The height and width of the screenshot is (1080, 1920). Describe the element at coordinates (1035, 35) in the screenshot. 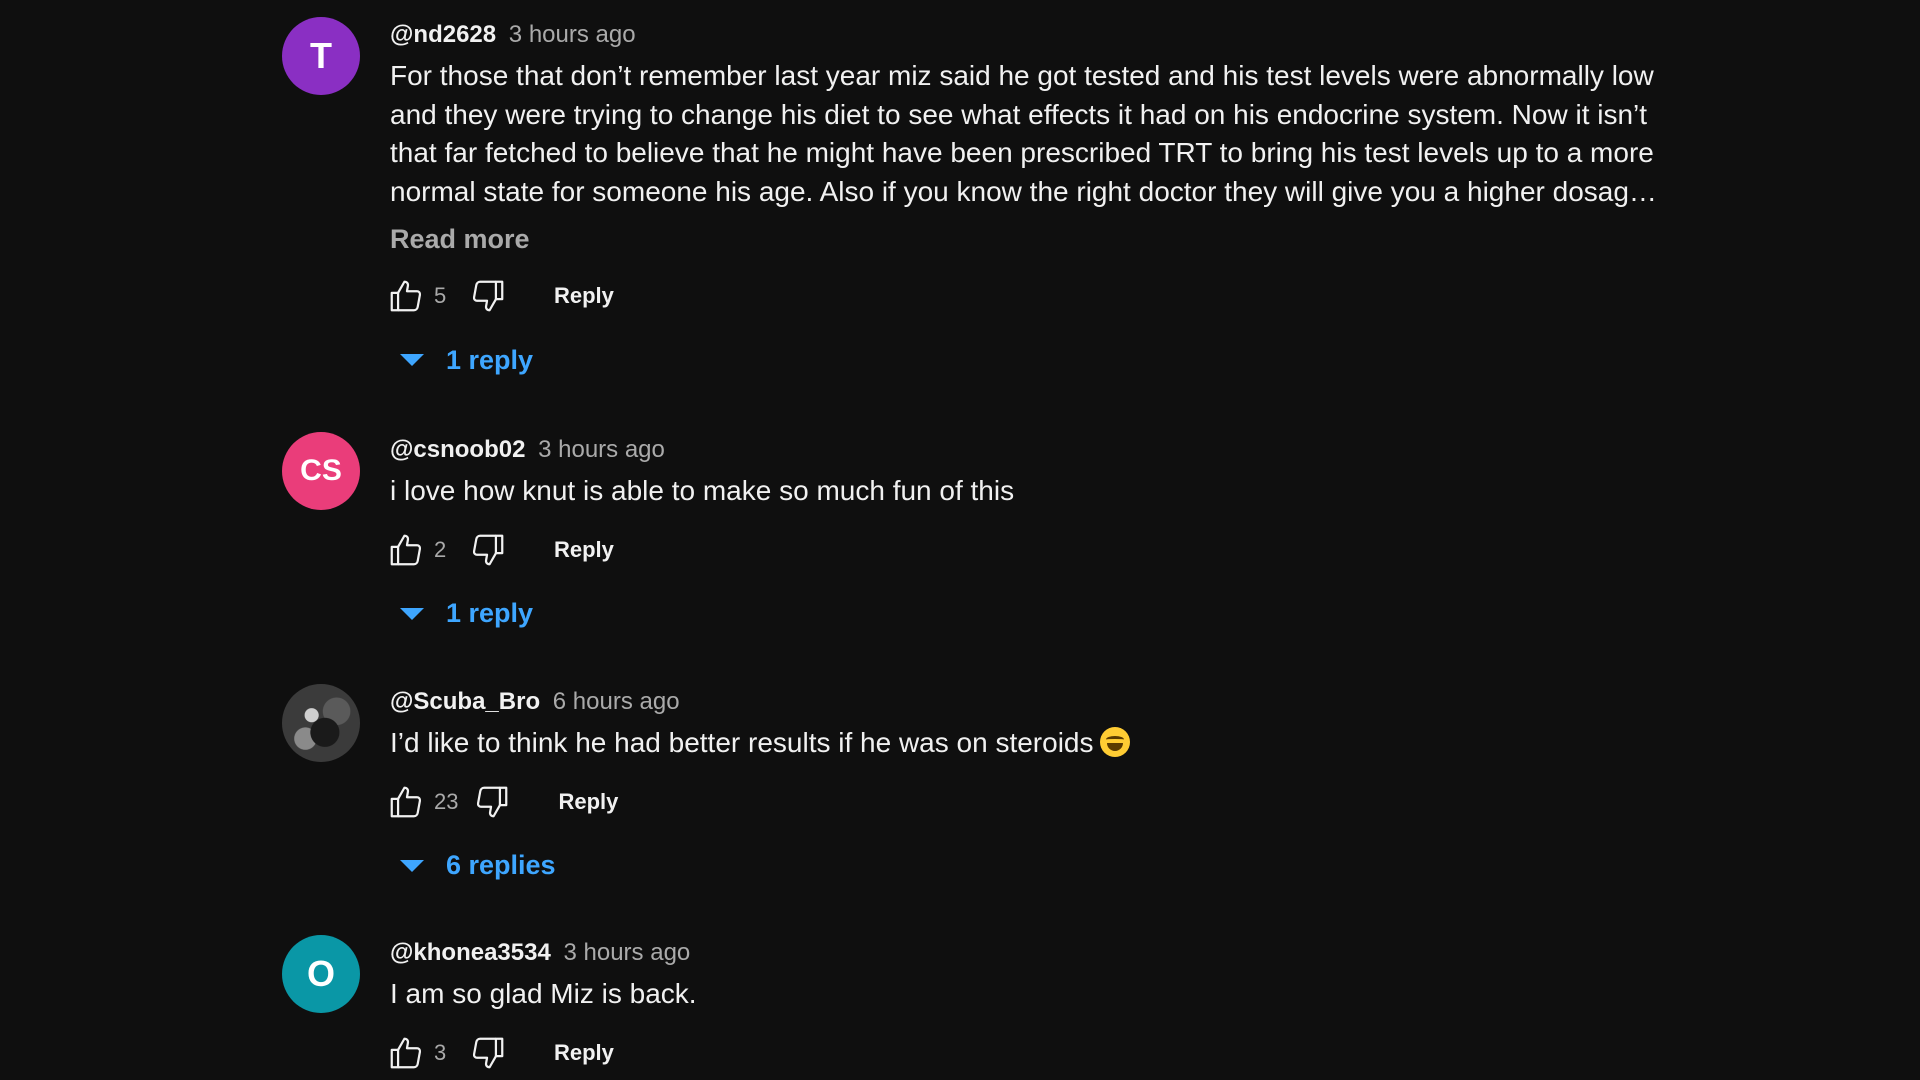

I see `comment-header: @nd2628 3 hours ago` at that location.